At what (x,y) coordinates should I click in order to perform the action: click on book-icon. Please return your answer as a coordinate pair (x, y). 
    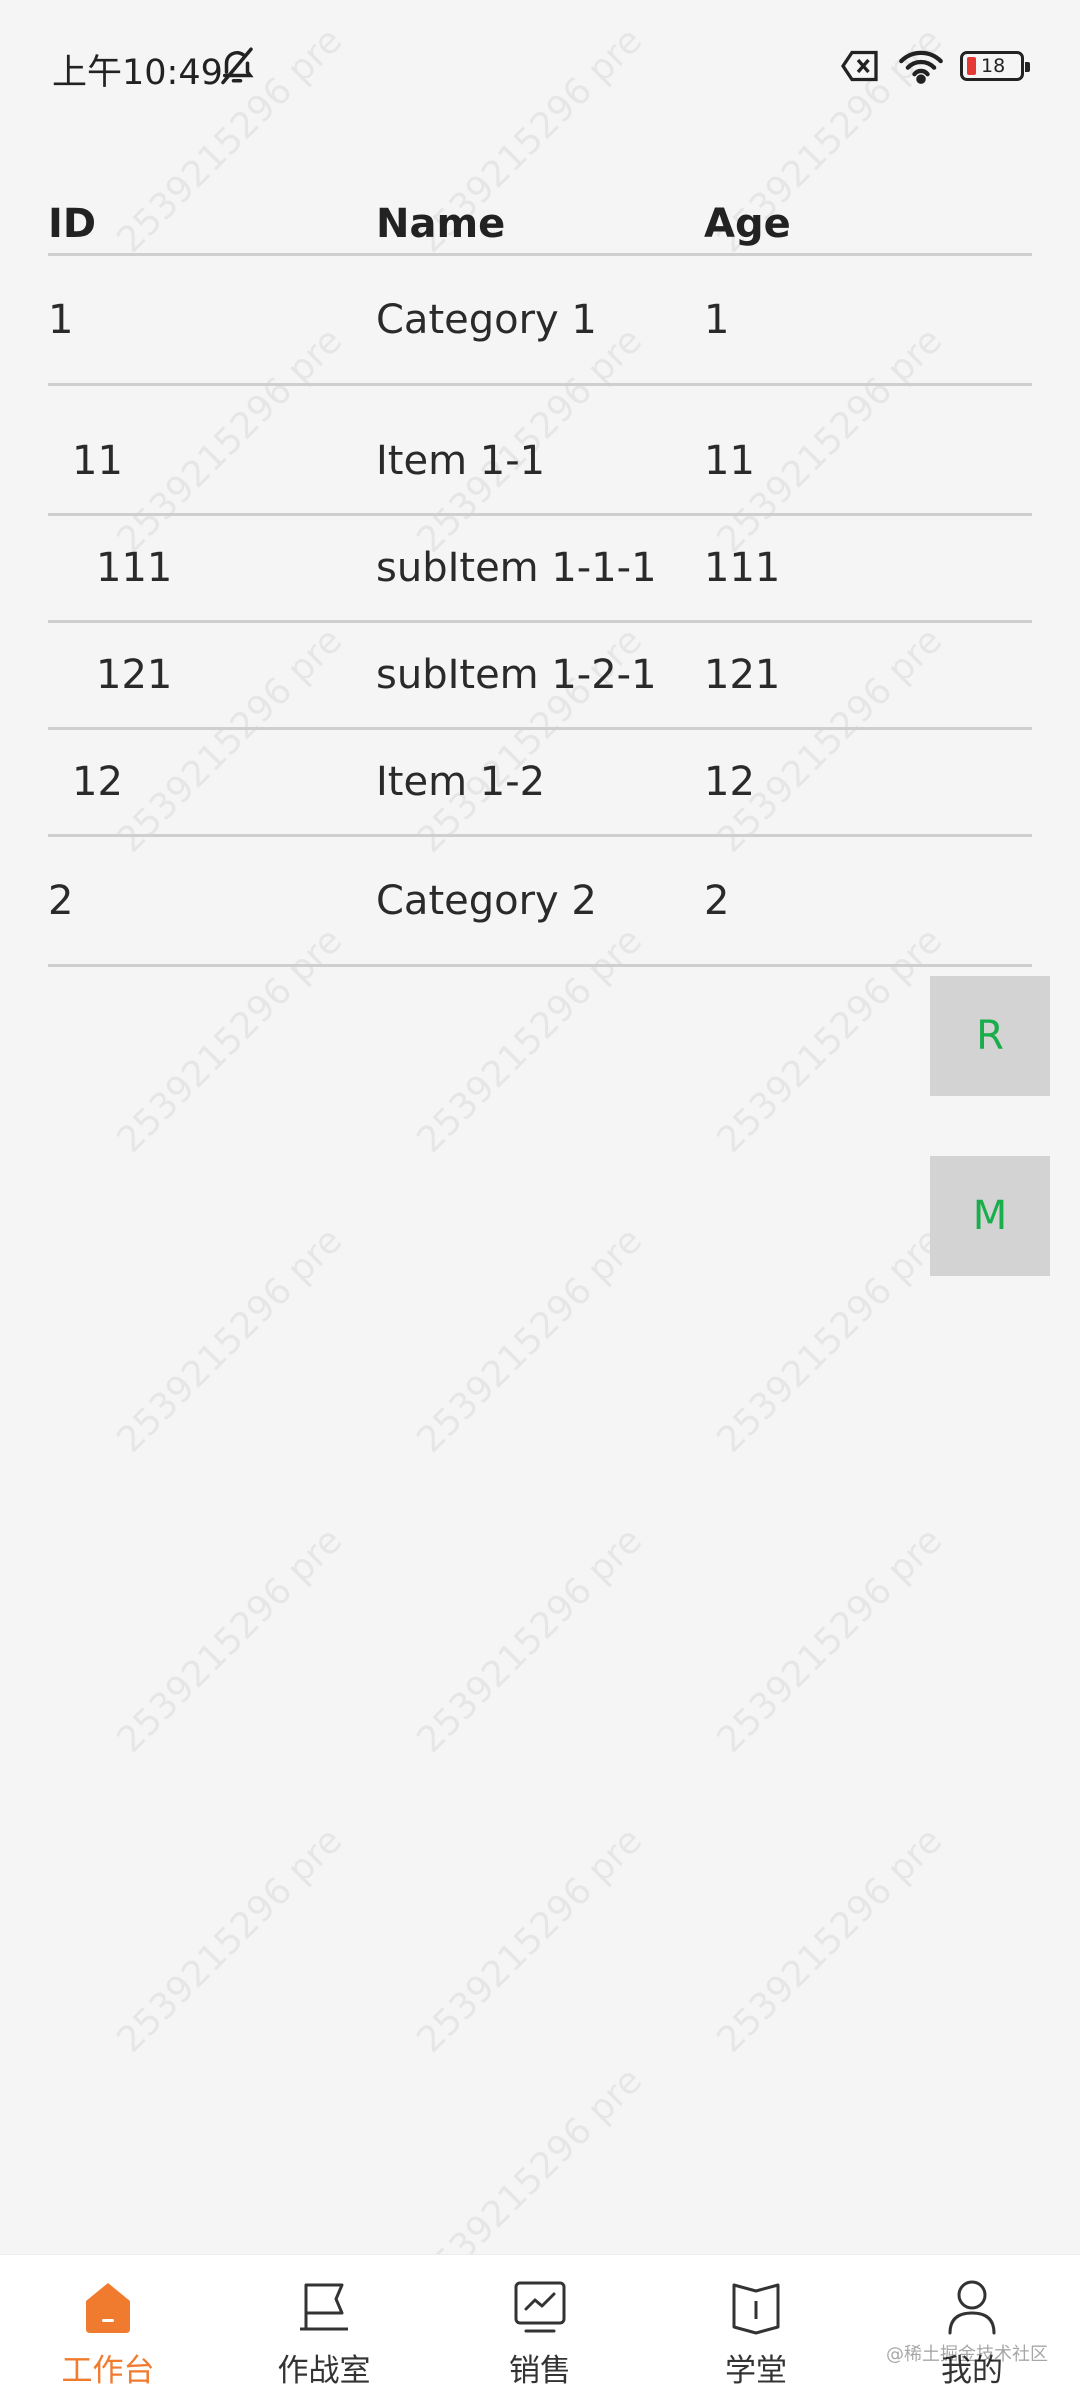
    Looking at the image, I should click on (756, 2309).